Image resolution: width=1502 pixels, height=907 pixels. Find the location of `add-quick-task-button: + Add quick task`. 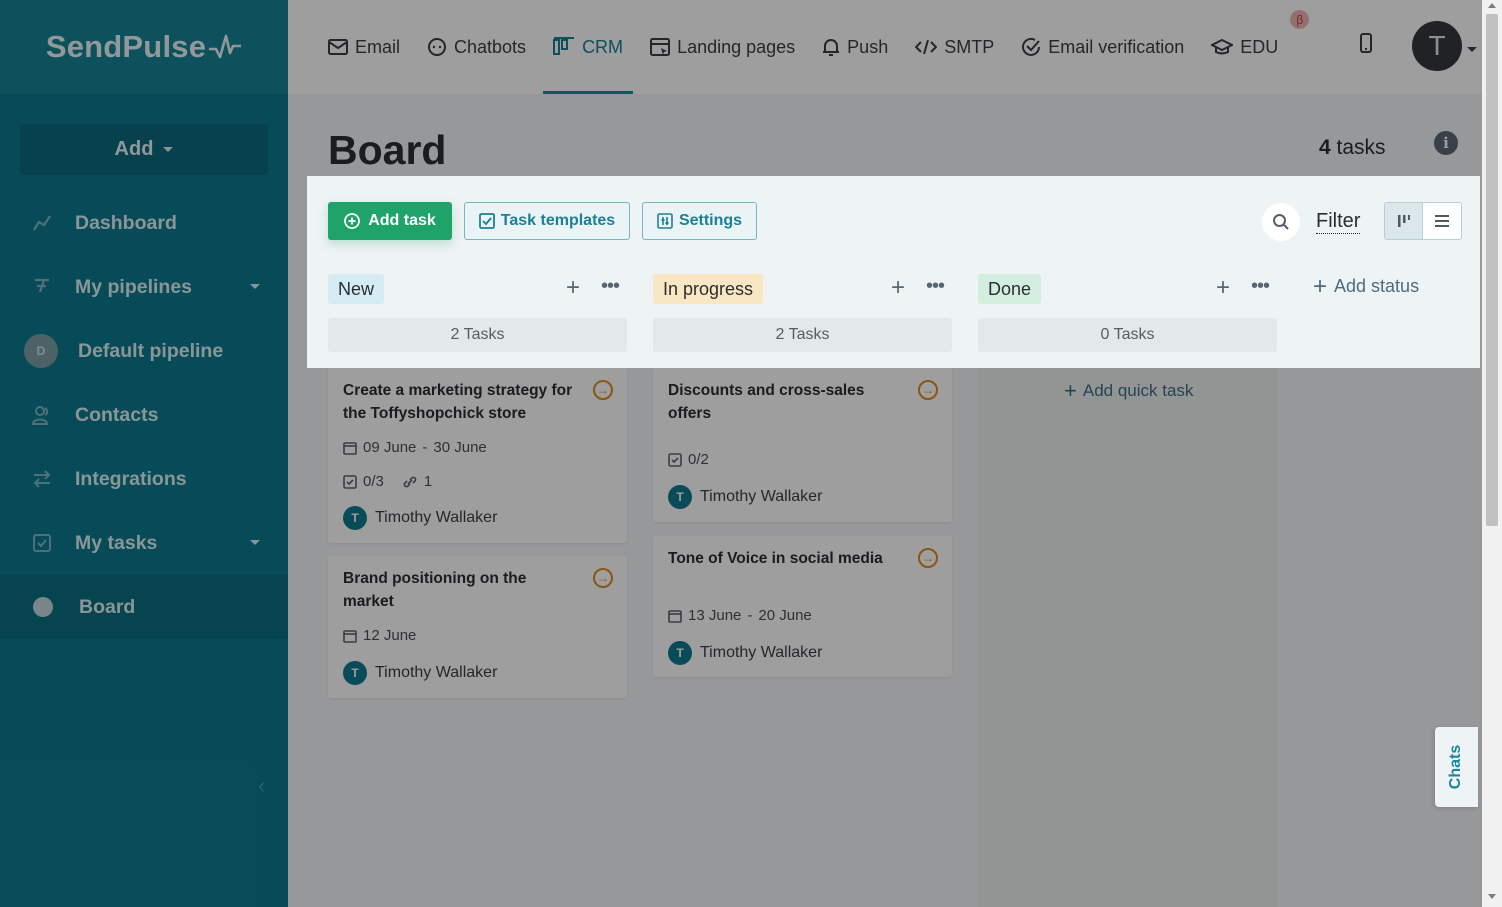

add-quick-task-button: + Add quick task is located at coordinates (1128, 391).